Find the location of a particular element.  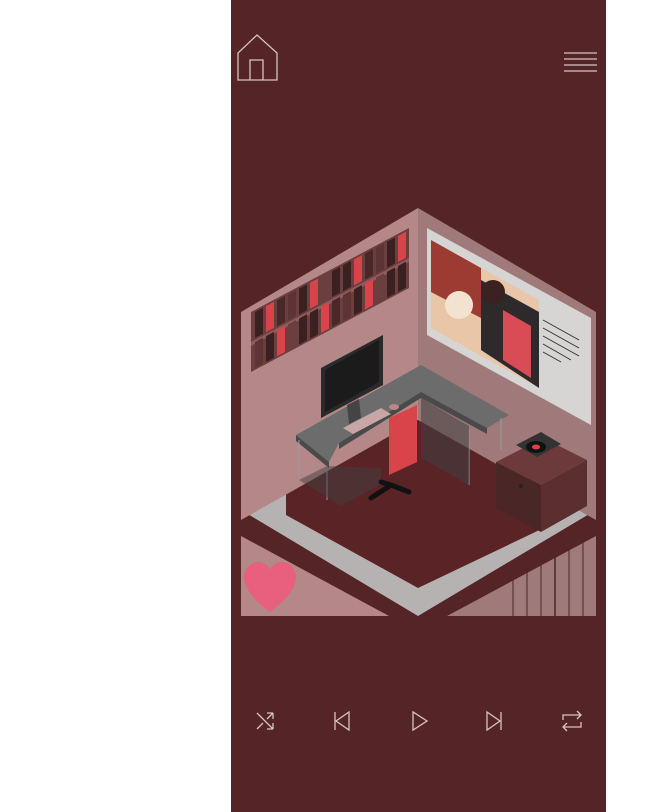

player-controls is located at coordinates (418, 721).